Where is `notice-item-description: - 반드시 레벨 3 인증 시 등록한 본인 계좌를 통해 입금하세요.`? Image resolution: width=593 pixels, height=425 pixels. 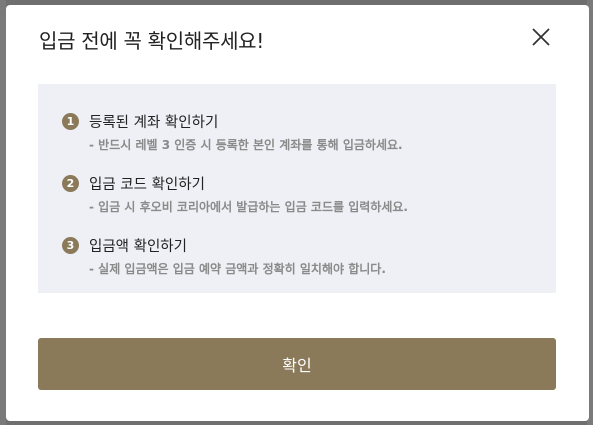
notice-item-description: - 반드시 레벨 3 인증 시 등록한 본인 계좌를 통해 입금하세요. is located at coordinates (246, 145).